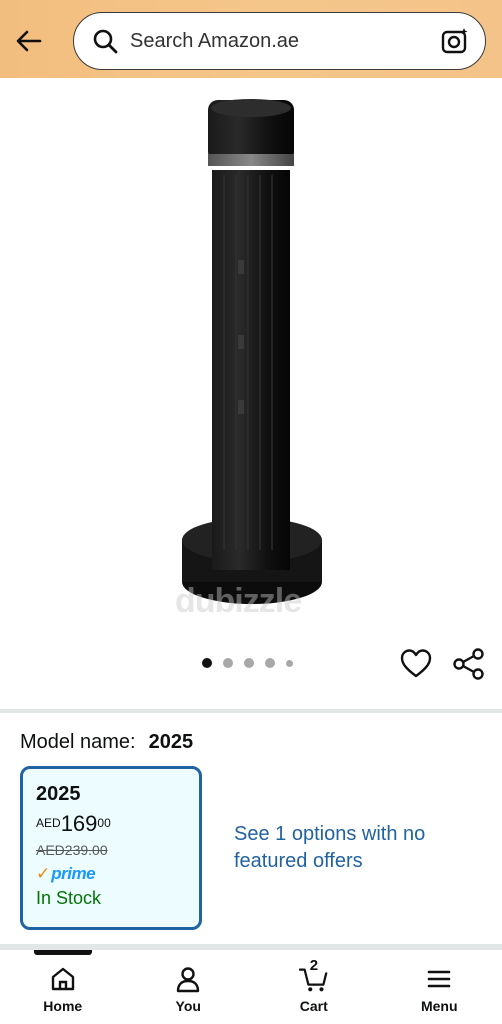 This screenshot has height=1024, width=502. I want to click on nav-home: Home, so click(63, 987).